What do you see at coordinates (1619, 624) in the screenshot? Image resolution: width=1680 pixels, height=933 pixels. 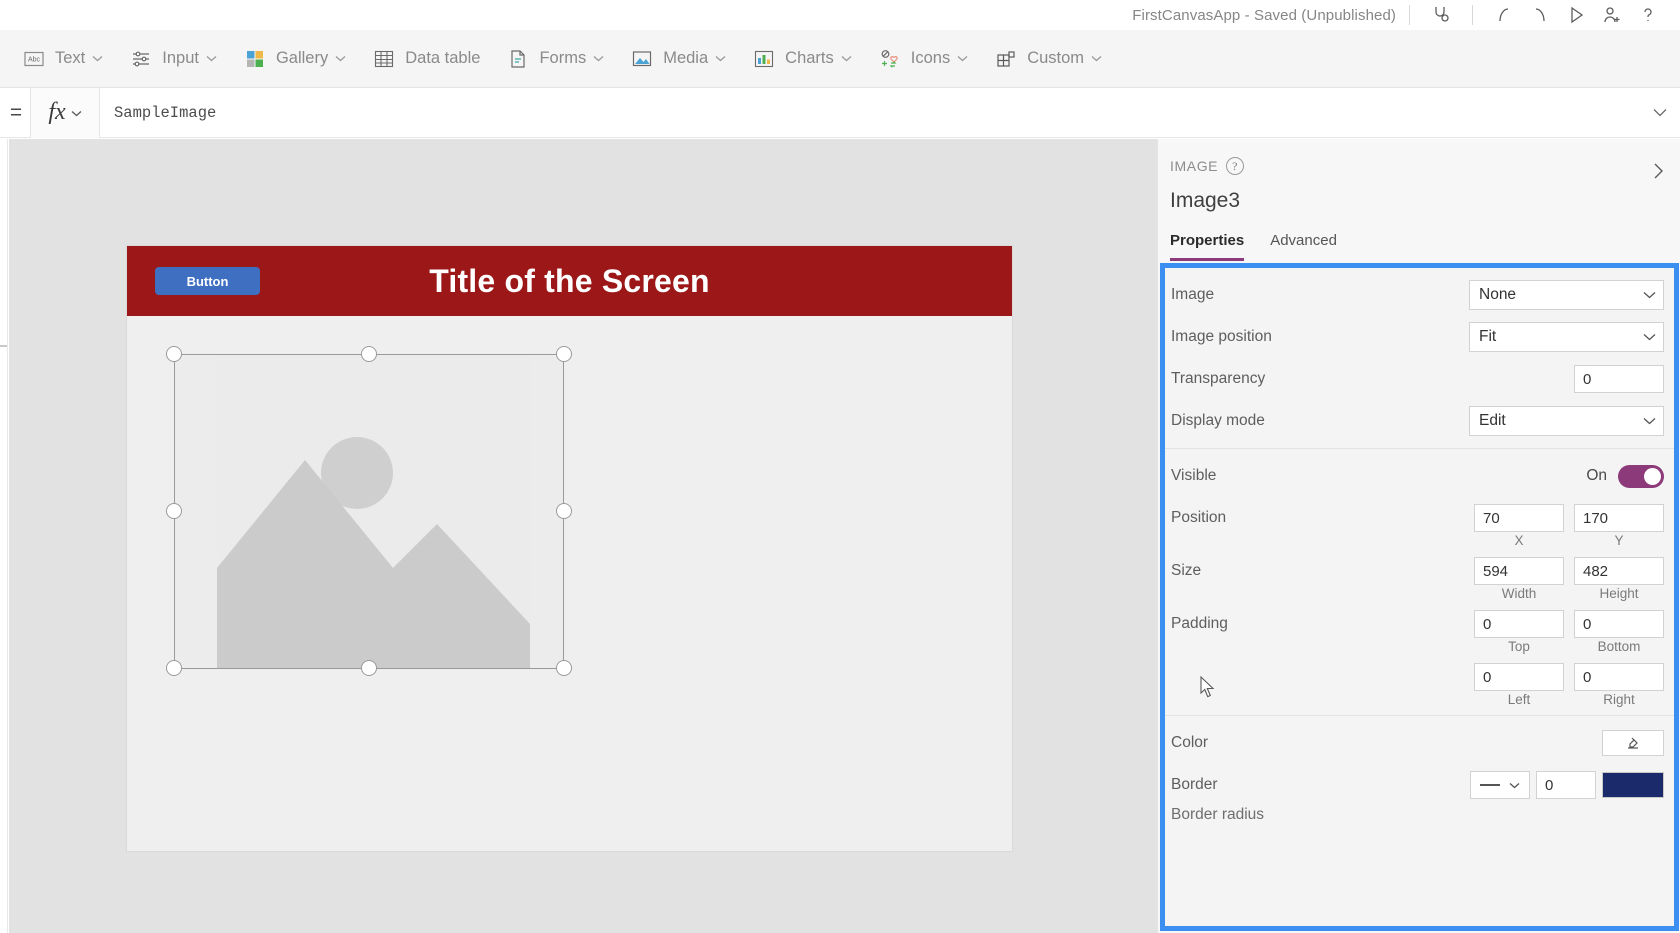 I see `padding-bottom-input: 0` at bounding box center [1619, 624].